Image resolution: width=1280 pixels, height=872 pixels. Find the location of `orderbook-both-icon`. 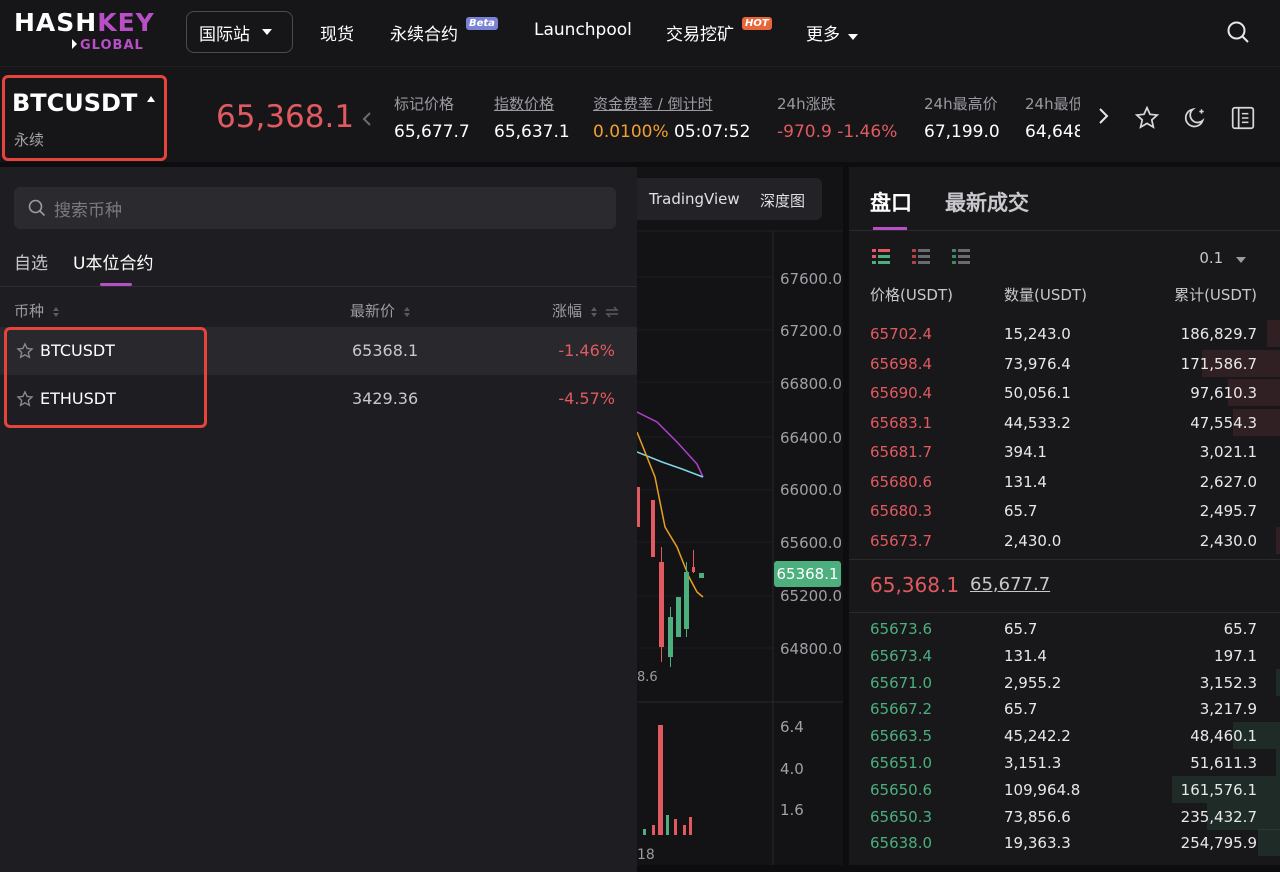

orderbook-both-icon is located at coordinates (881, 257).